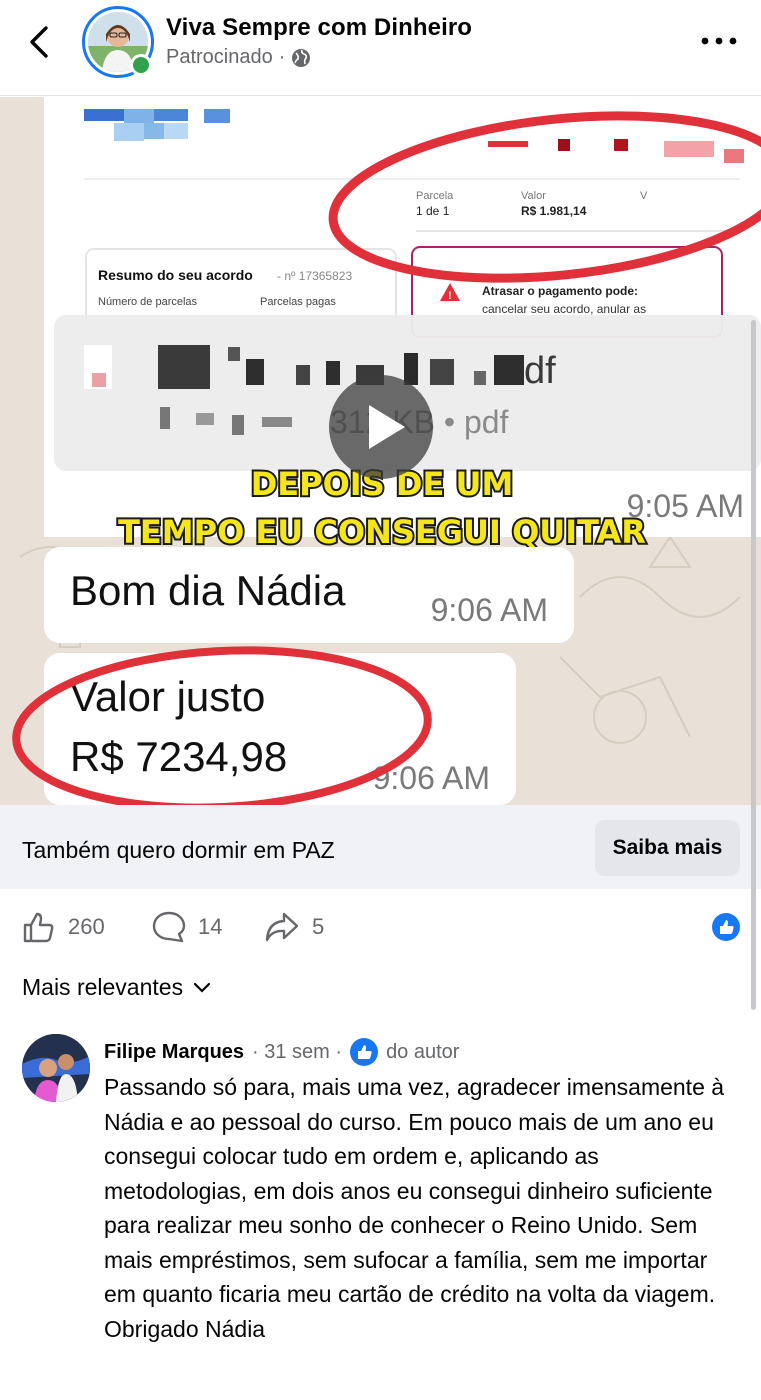 The width and height of the screenshot is (761, 1400). I want to click on comment-time: · 31 sem ·, so click(297, 1051).